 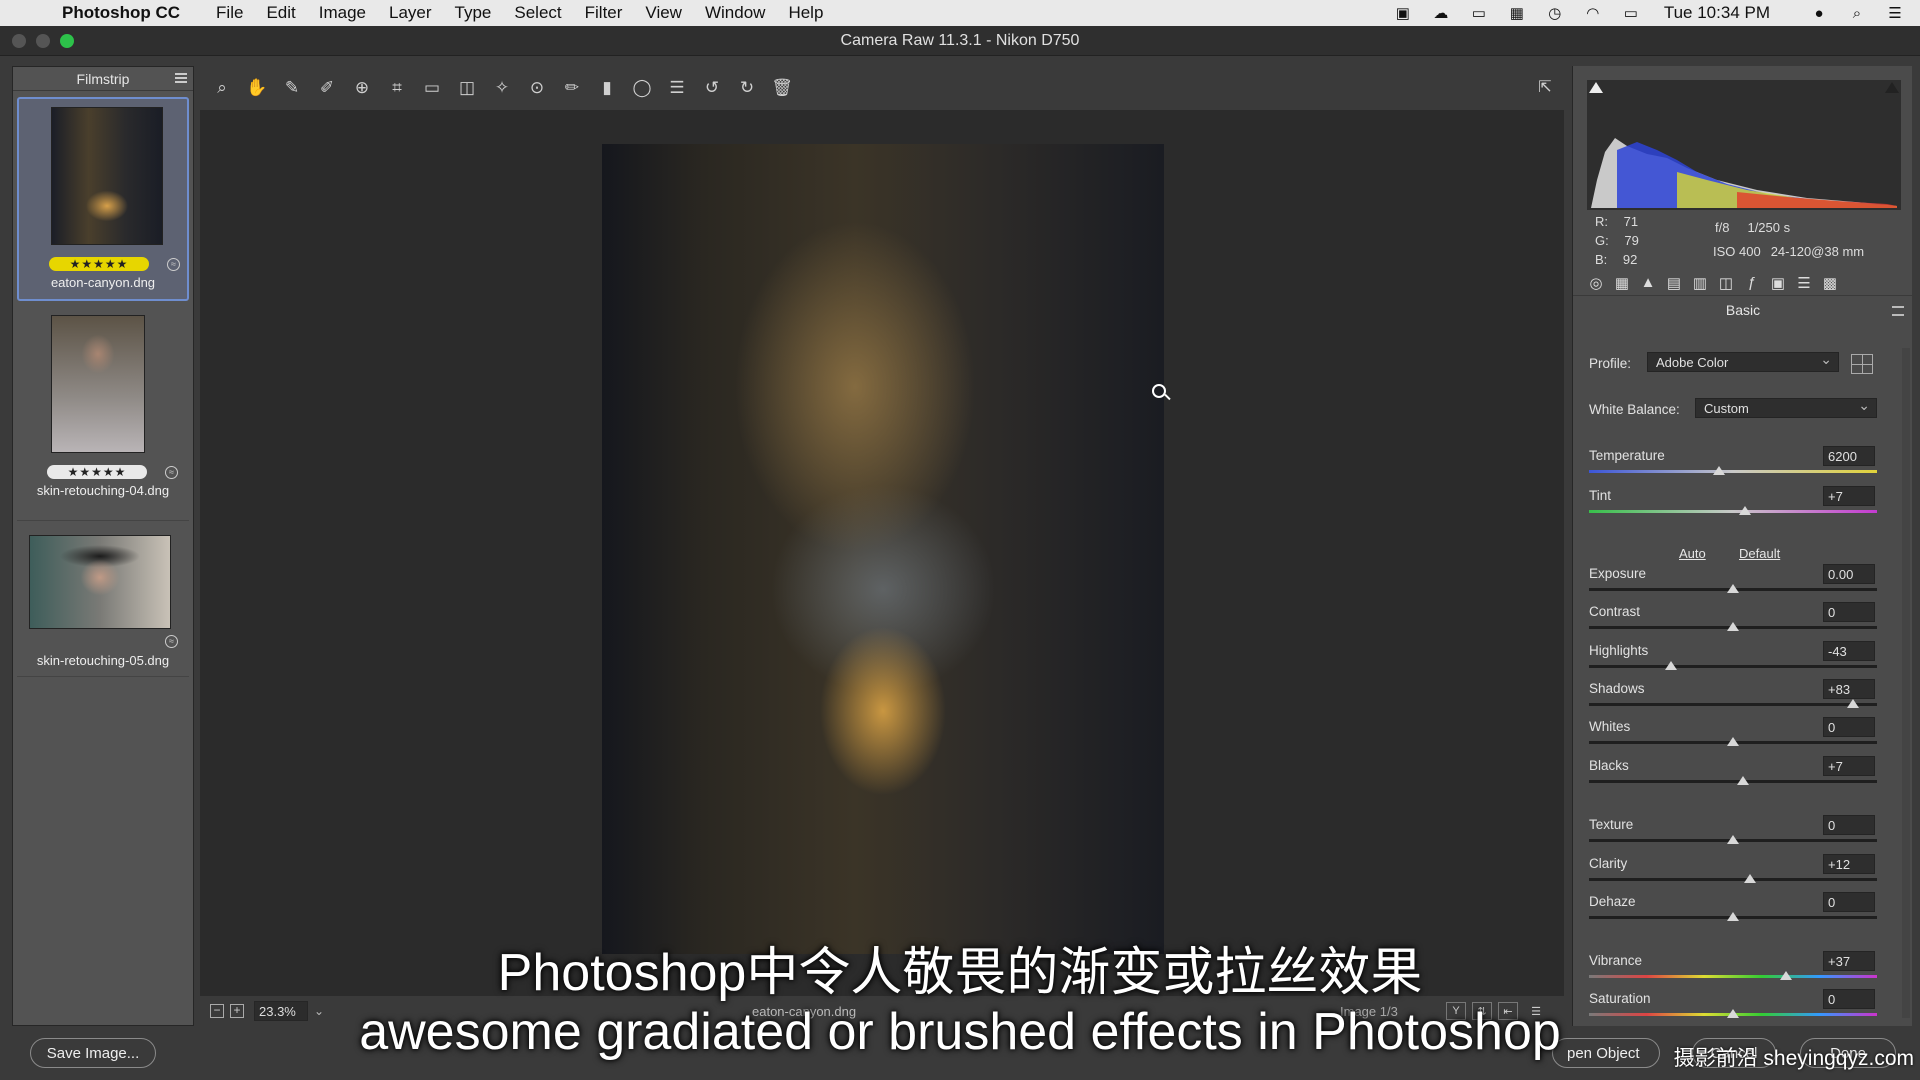 I want to click on menu-app-name: Photoshop CC, so click(x=121, y=13).